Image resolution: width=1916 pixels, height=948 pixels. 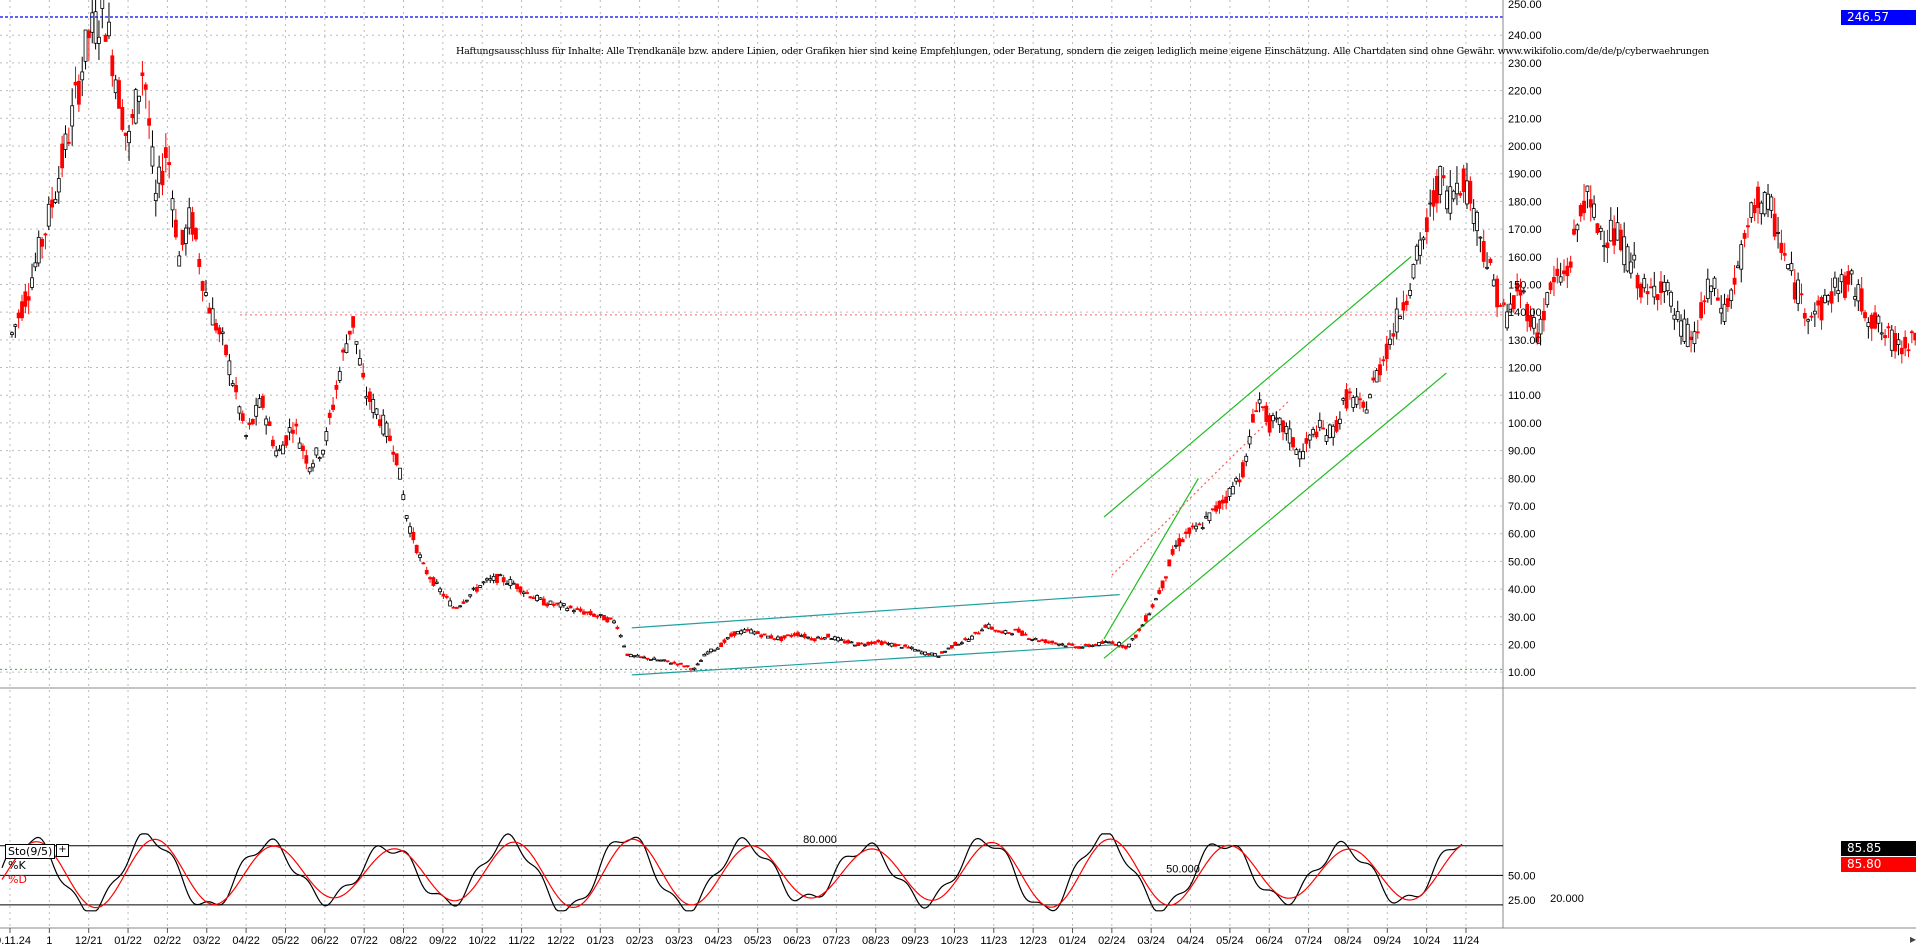 I want to click on x-tick-label: 01/22, so click(x=128, y=941).